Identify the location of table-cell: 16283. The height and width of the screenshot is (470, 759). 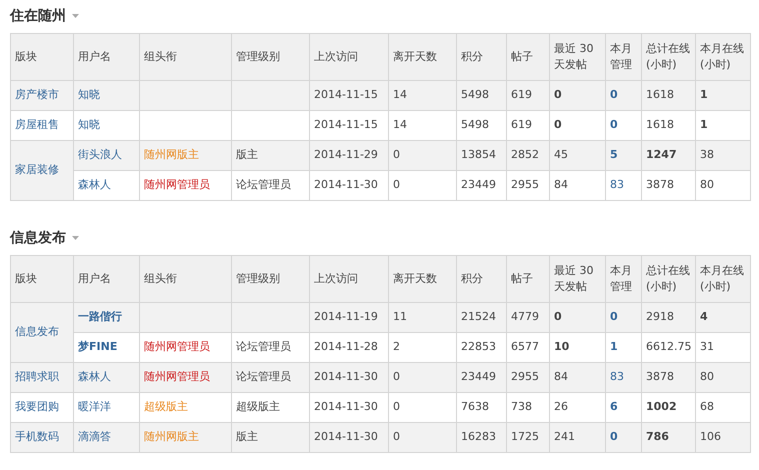
(481, 437).